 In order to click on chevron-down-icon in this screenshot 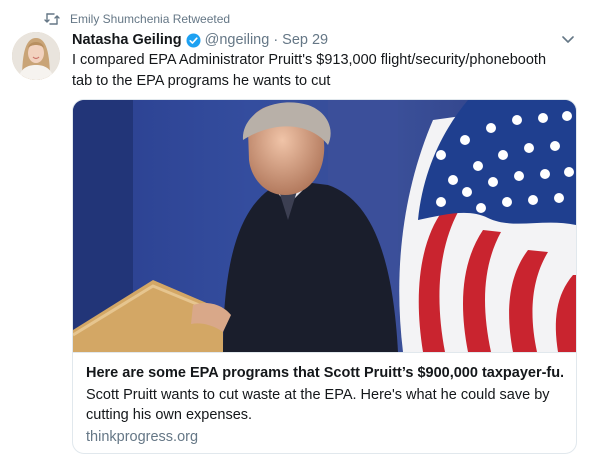, I will do `click(568, 40)`.